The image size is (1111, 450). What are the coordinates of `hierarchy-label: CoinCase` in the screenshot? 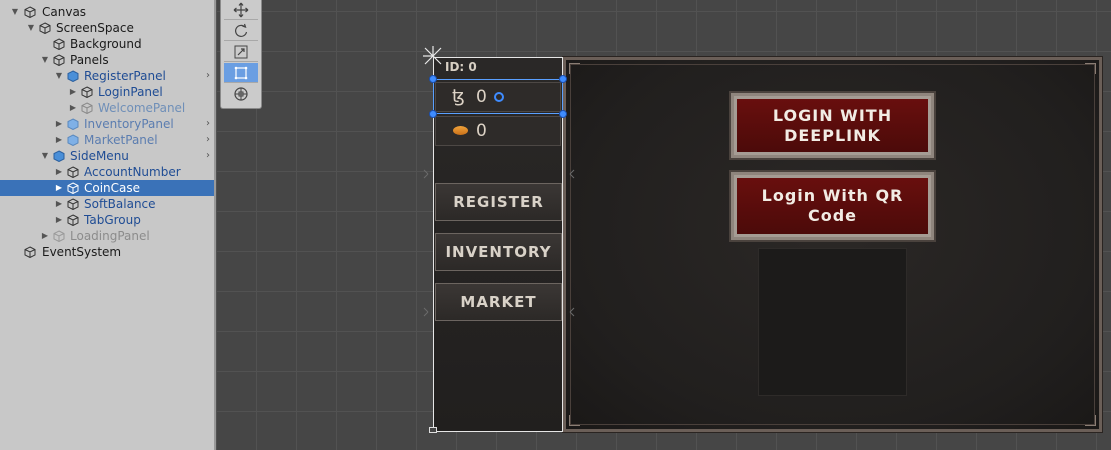 It's located at (112, 188).